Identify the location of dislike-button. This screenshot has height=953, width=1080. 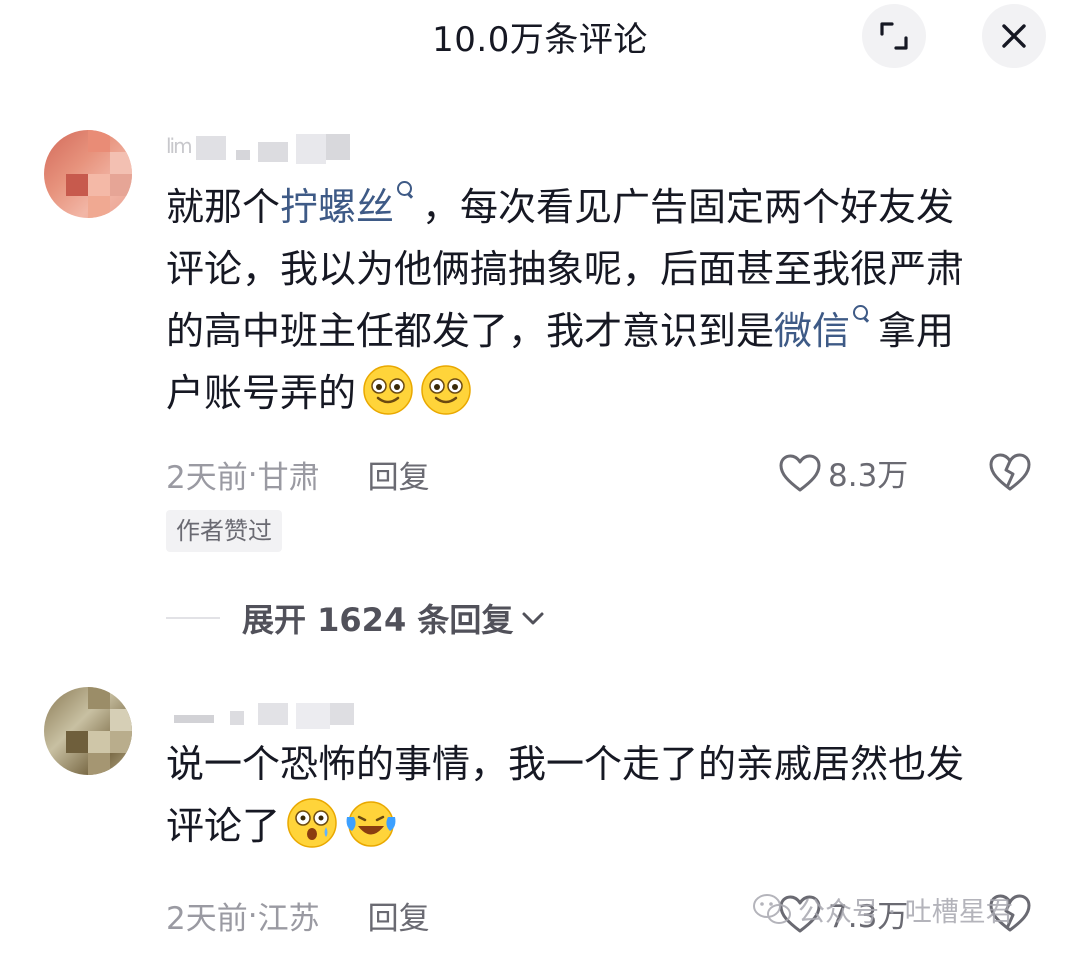
(1010, 474).